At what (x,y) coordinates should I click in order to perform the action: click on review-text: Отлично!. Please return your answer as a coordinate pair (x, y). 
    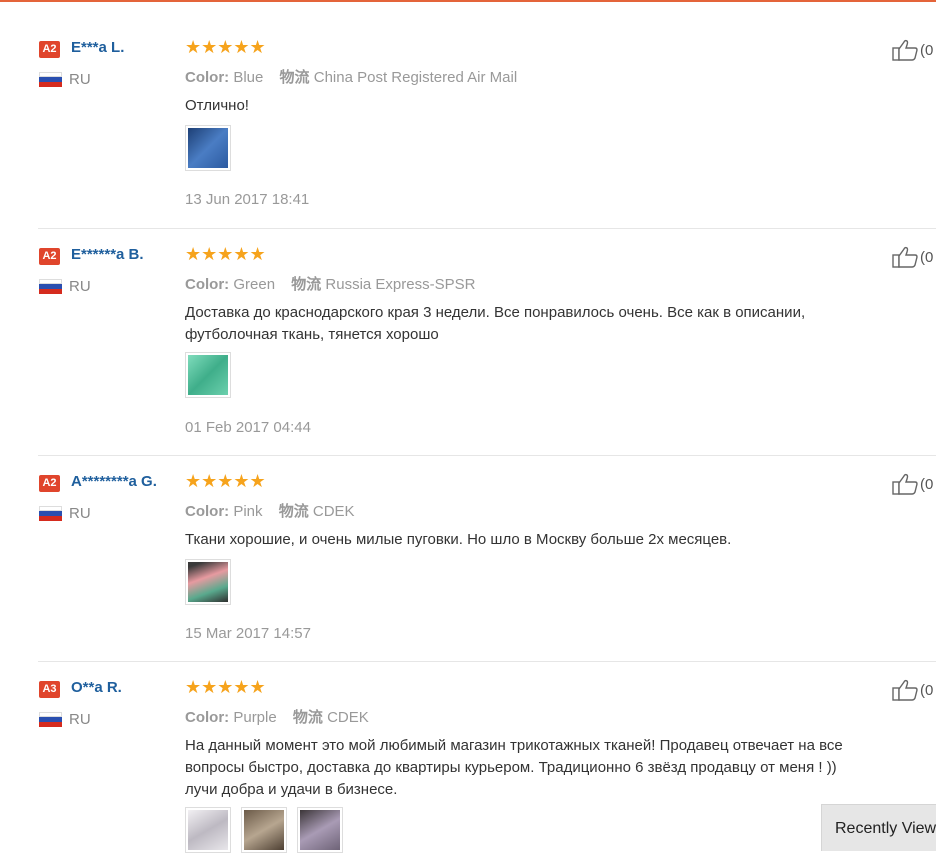
    Looking at the image, I should click on (217, 105).